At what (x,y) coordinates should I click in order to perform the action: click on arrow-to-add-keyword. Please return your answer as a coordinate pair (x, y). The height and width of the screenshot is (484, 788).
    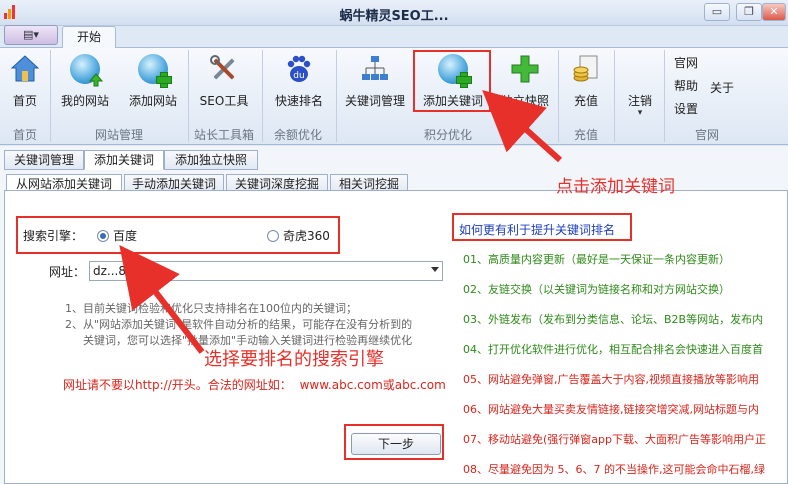
    Looking at the image, I should click on (522, 126).